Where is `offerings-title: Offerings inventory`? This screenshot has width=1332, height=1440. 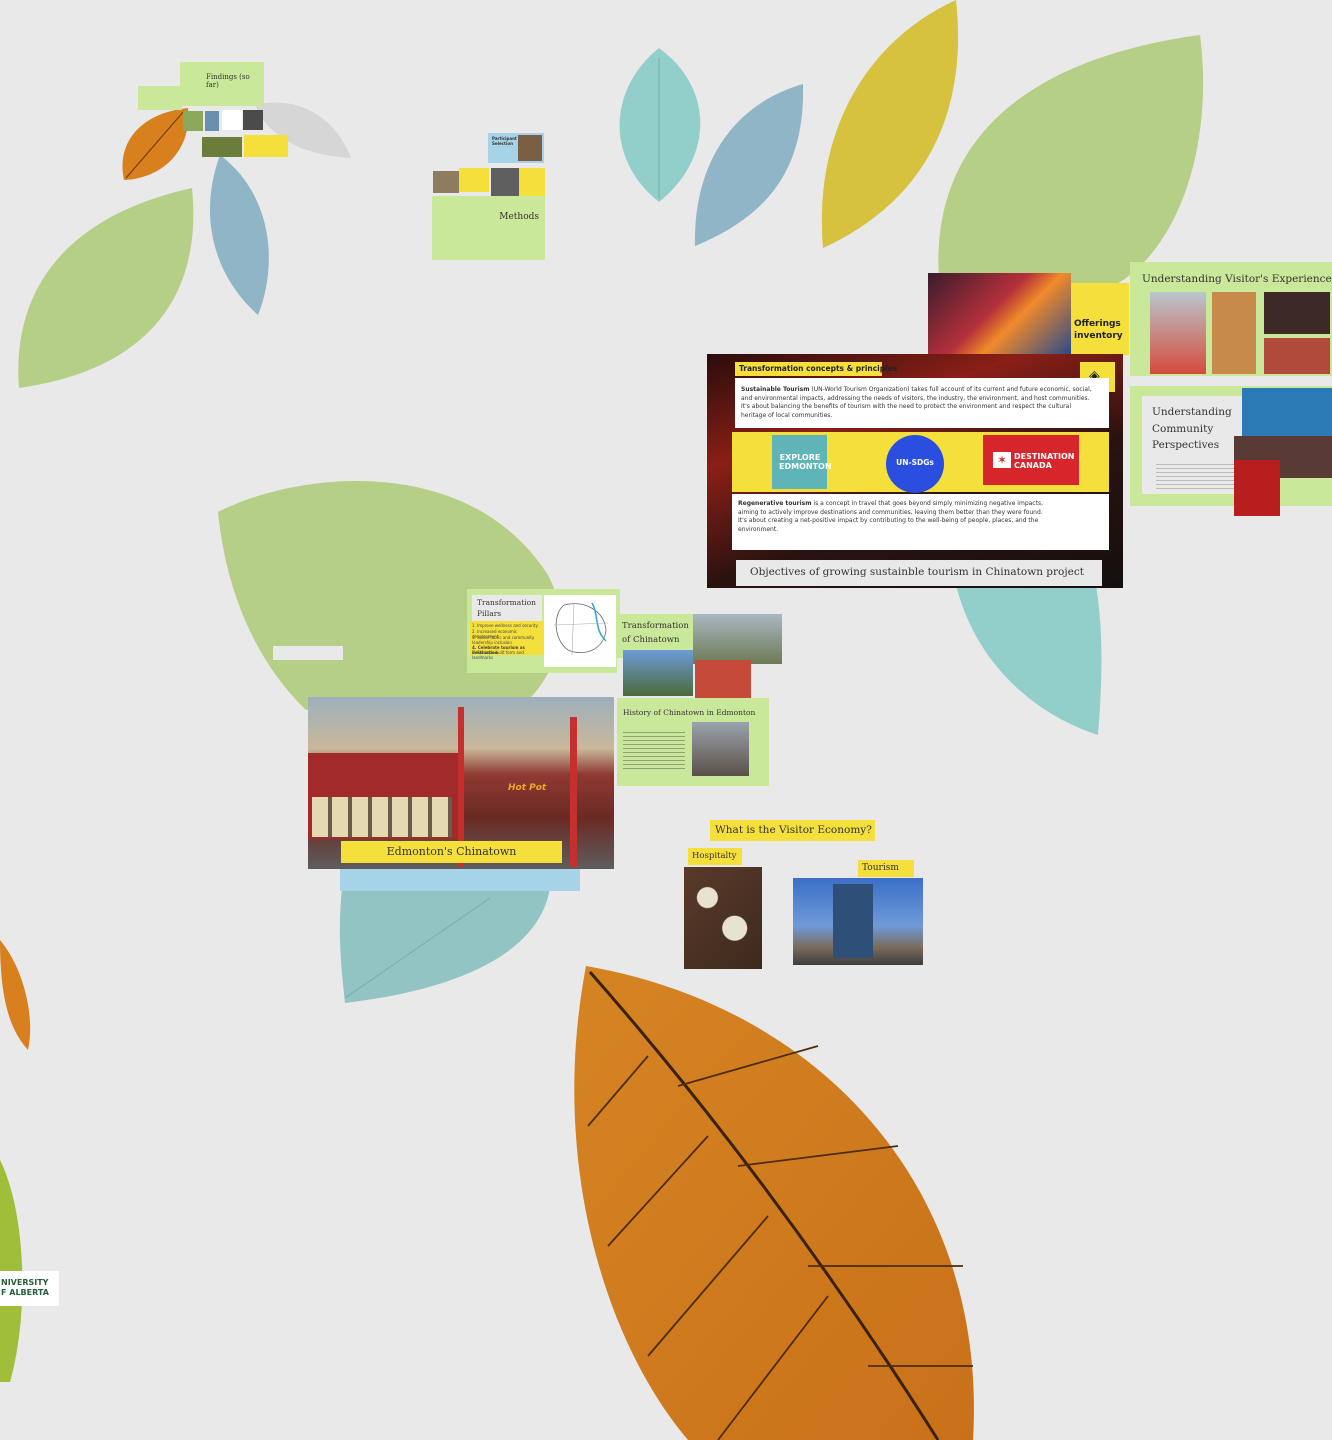 offerings-title: Offerings inventory is located at coordinates (1098, 330).